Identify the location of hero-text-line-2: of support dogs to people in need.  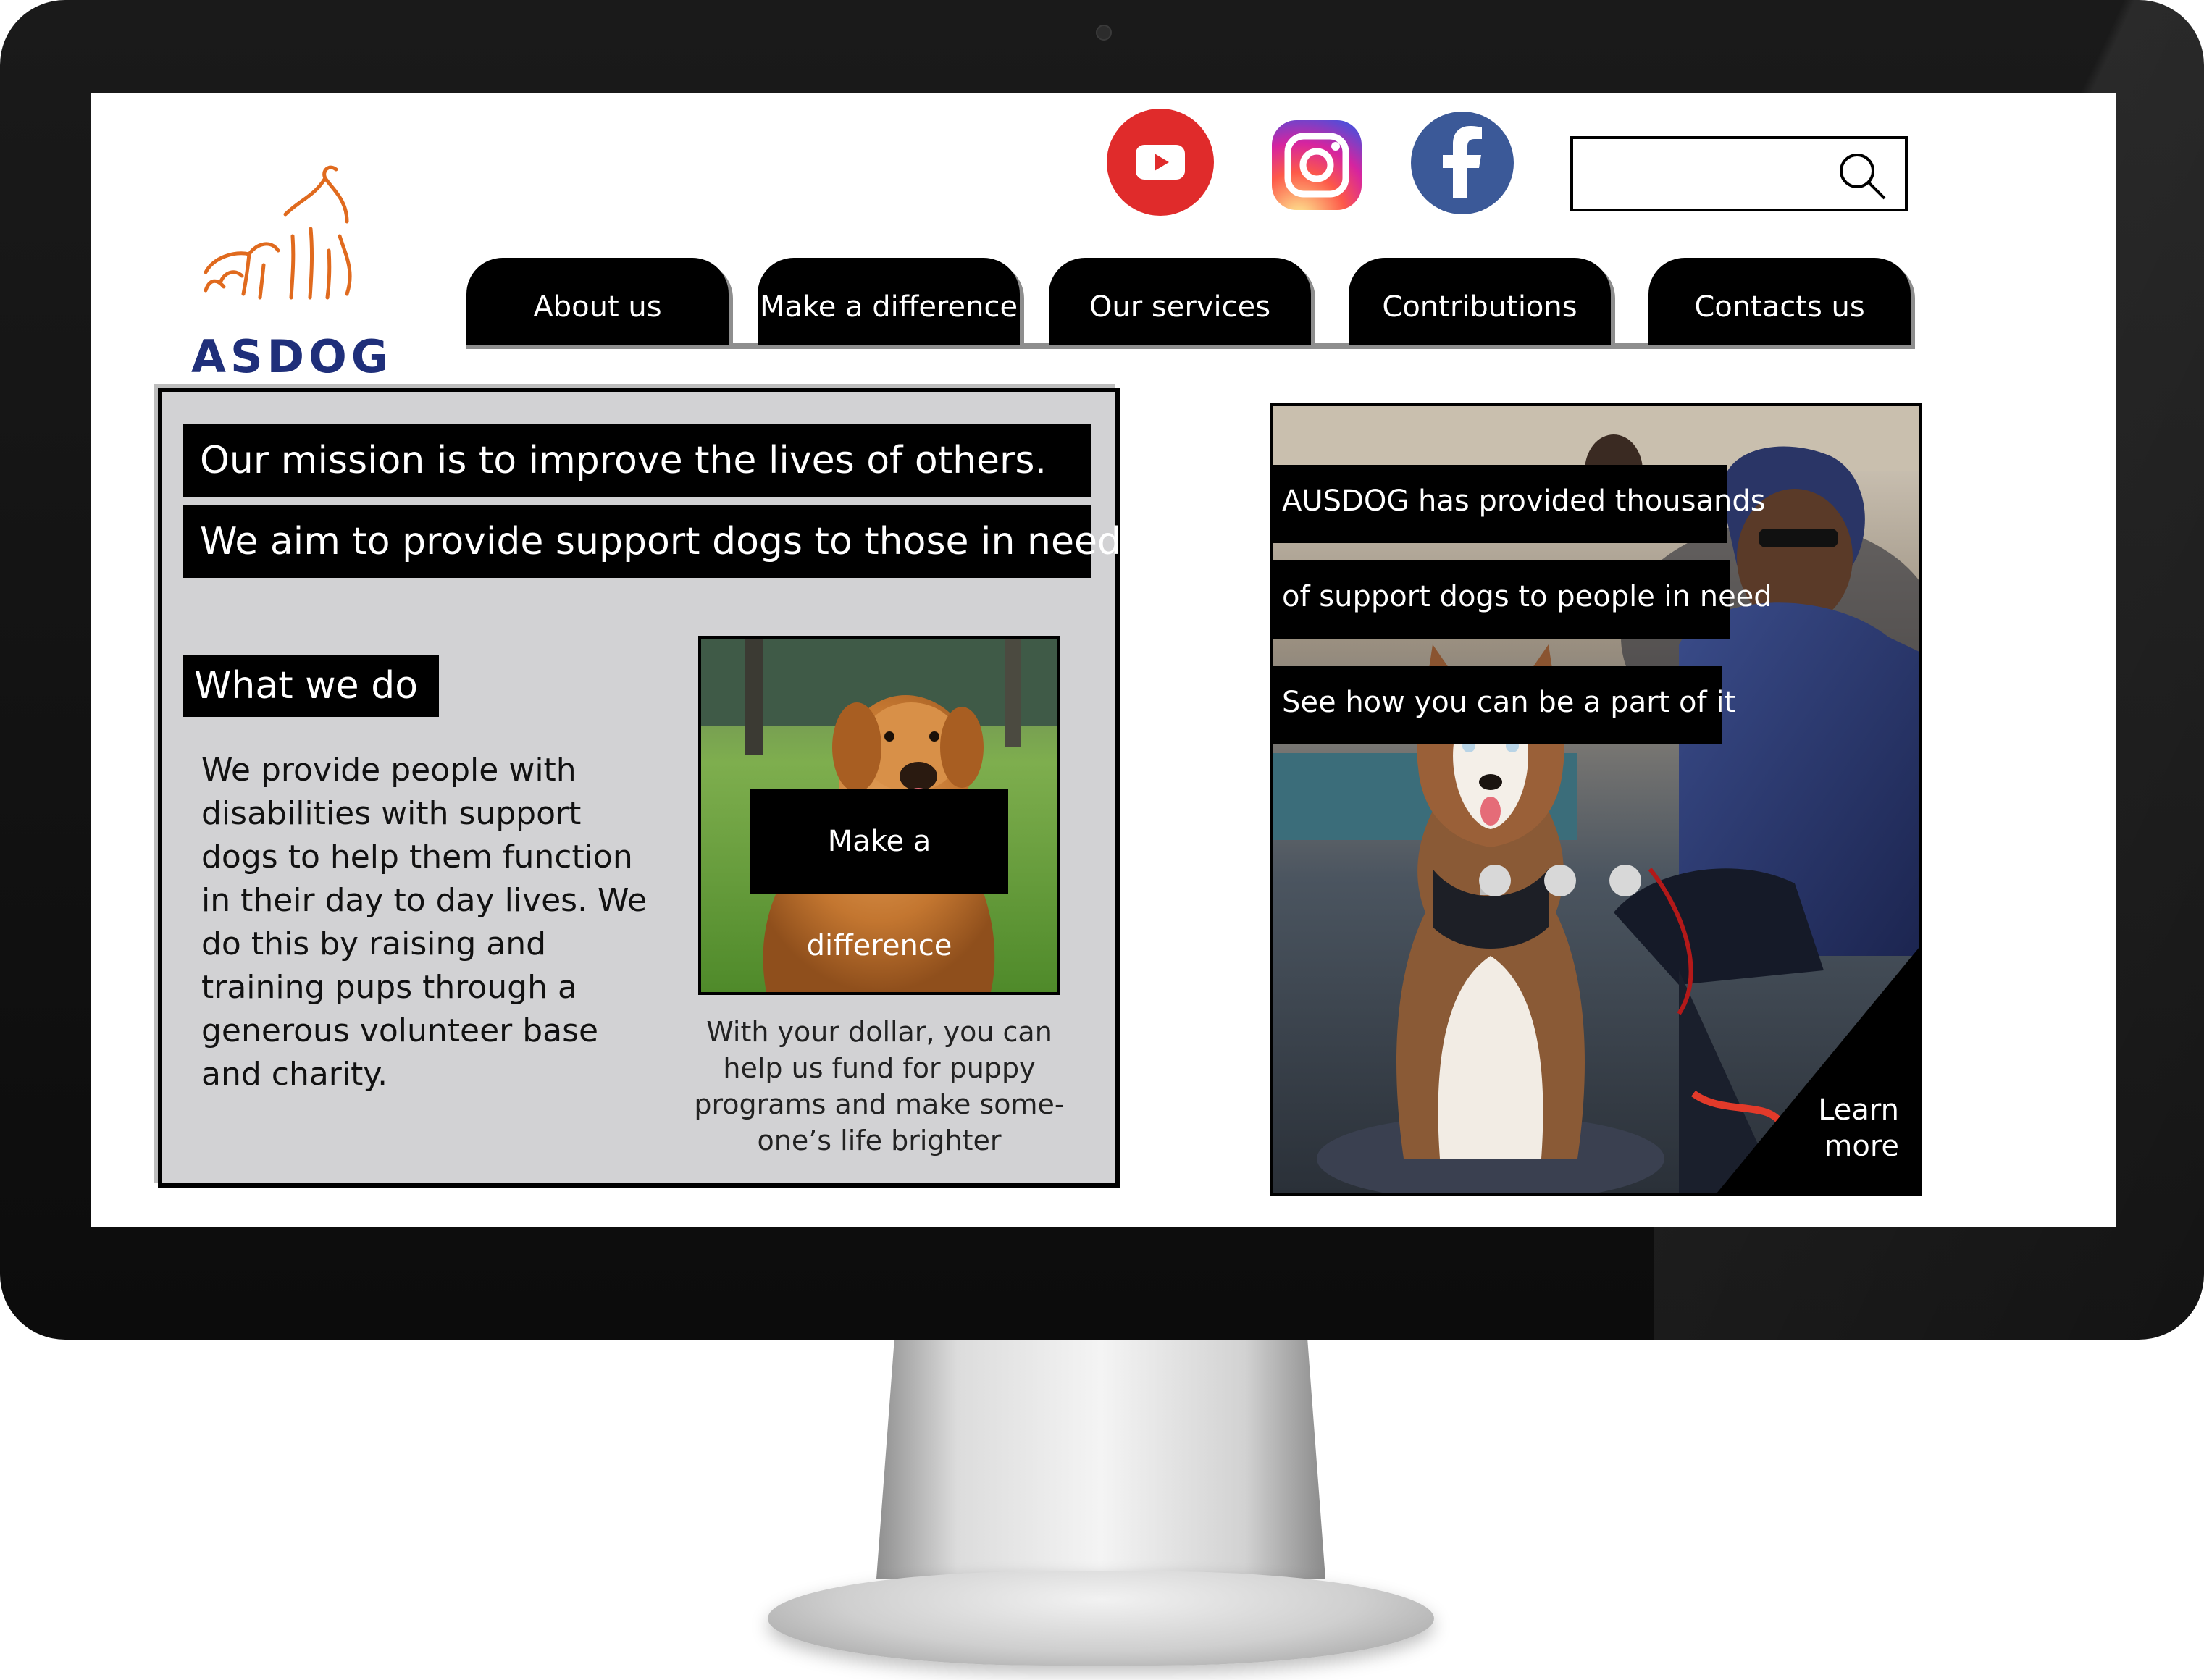
(1522, 599).